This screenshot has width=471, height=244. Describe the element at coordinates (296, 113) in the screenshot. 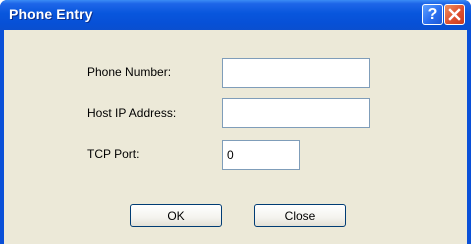

I see `host-ip-address-input` at that location.